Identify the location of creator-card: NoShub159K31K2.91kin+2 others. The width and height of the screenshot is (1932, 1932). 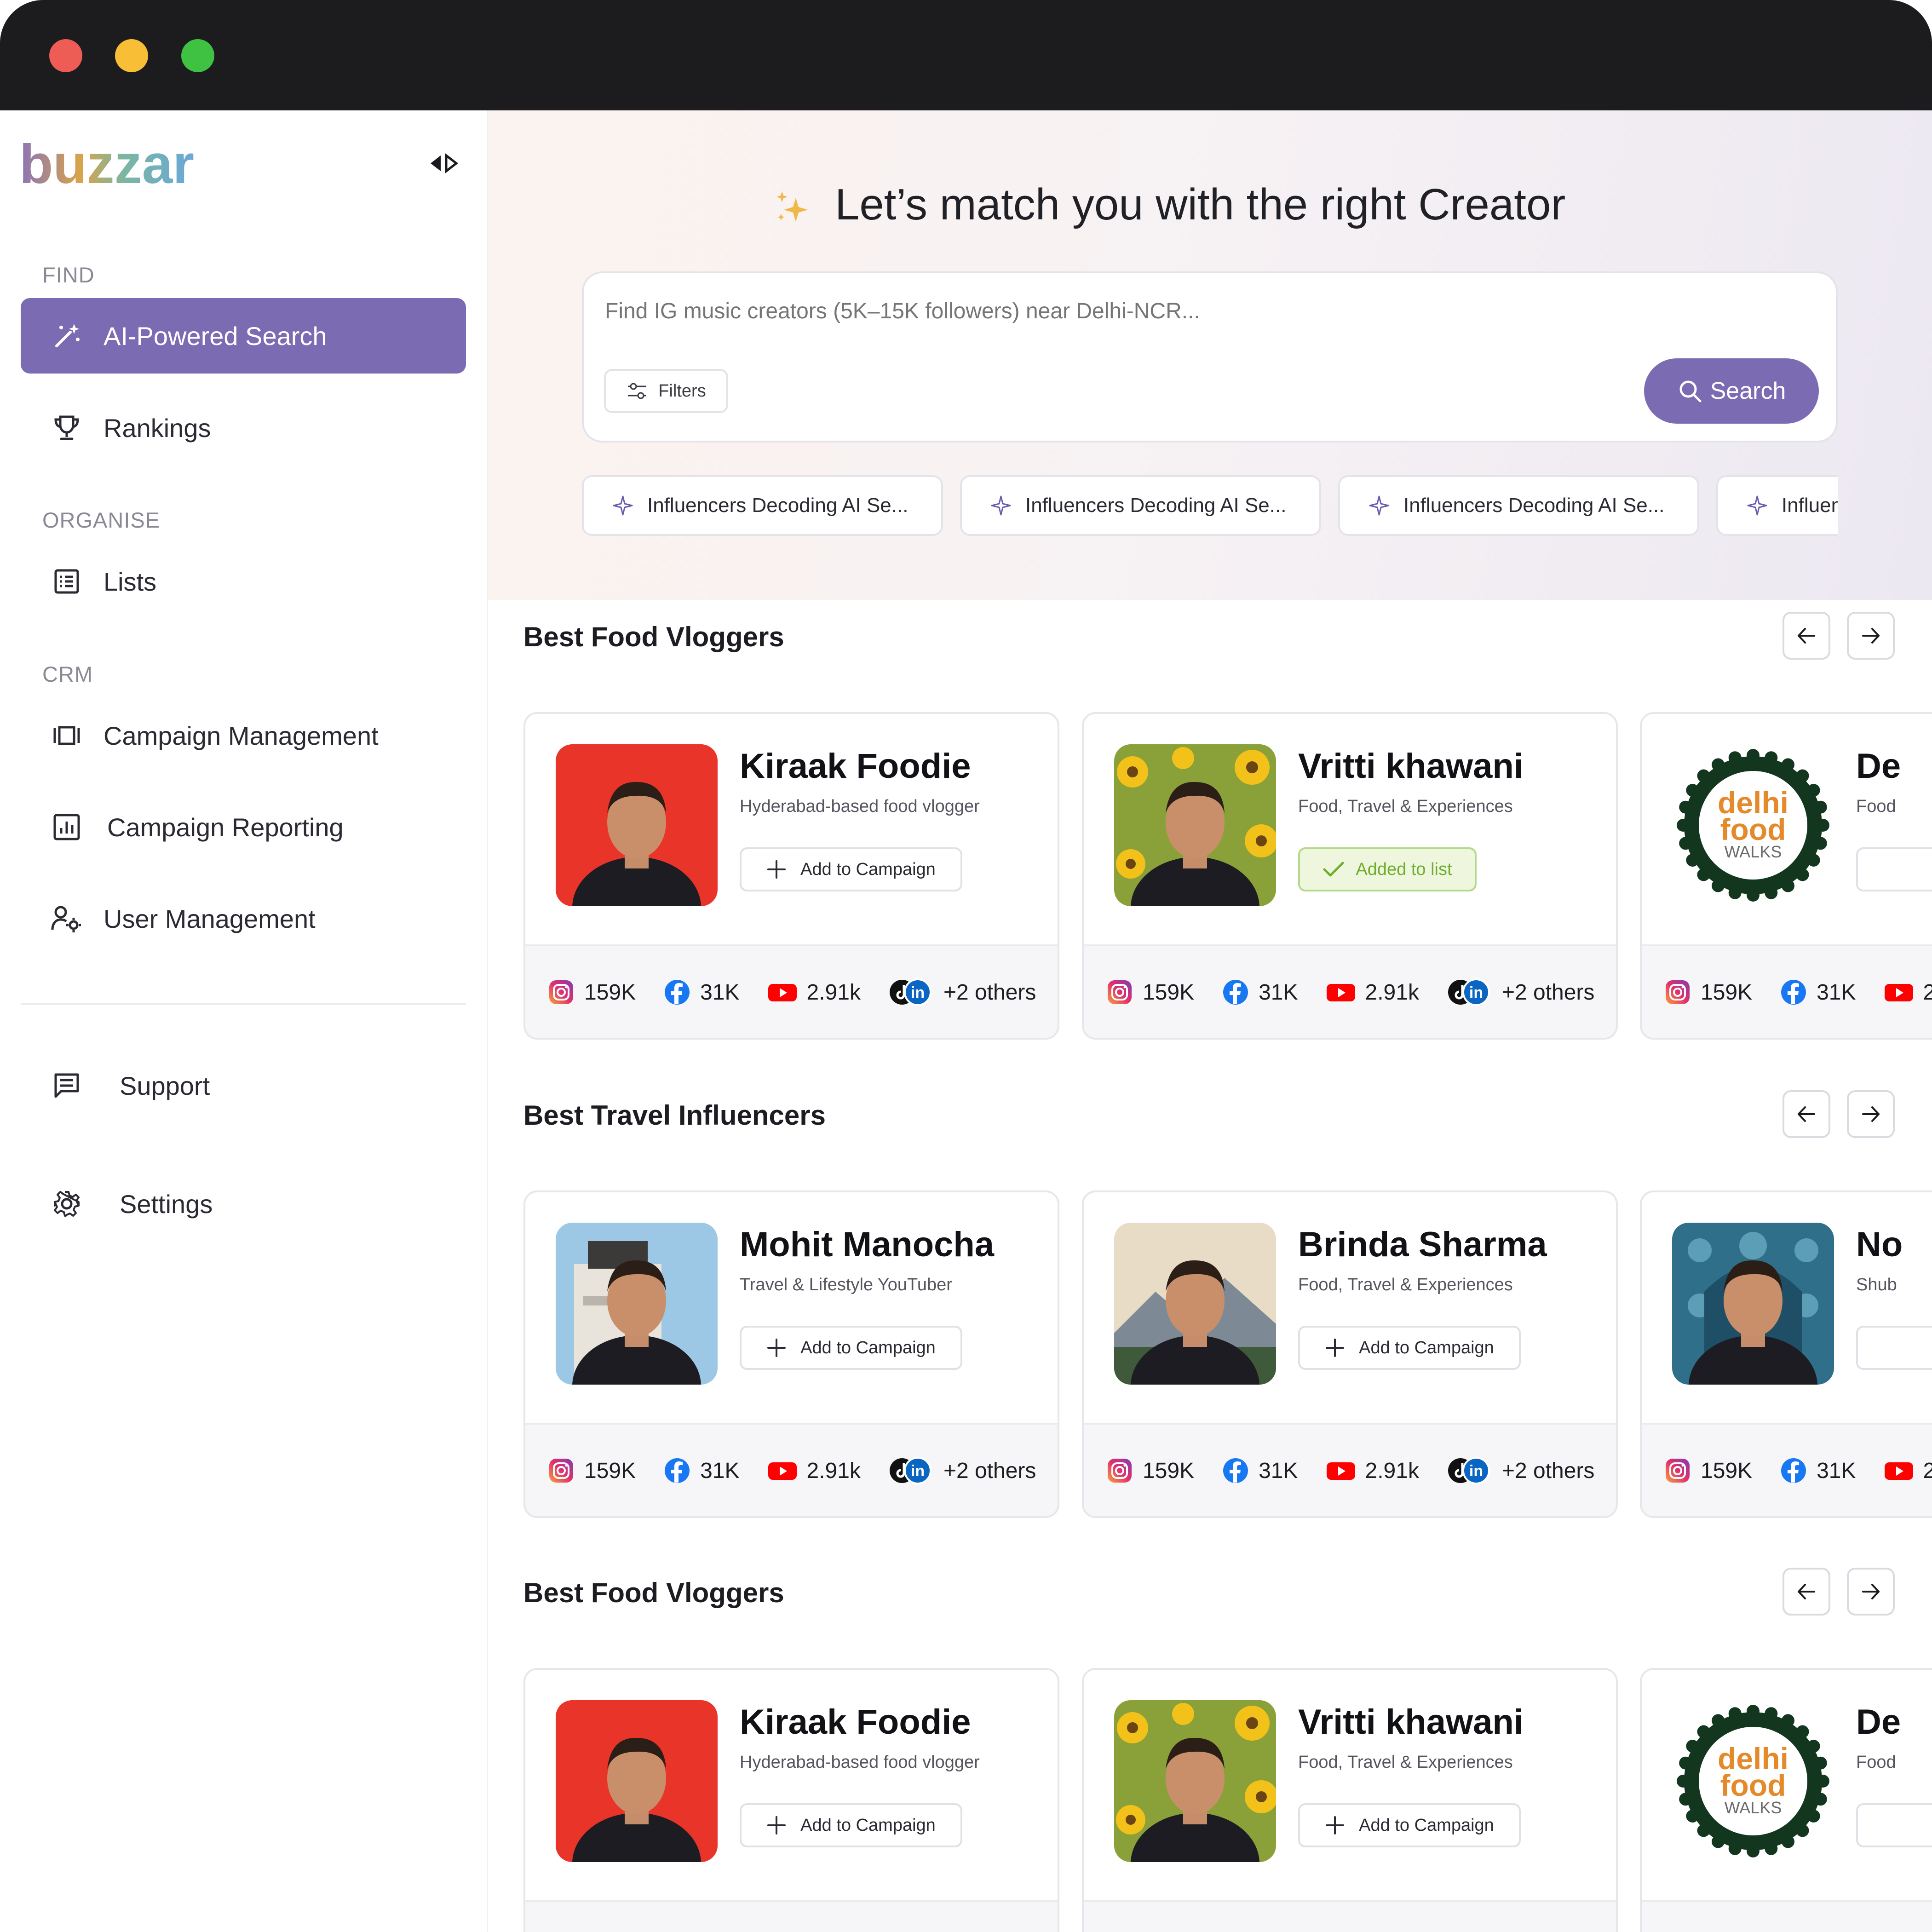
(1786, 1354).